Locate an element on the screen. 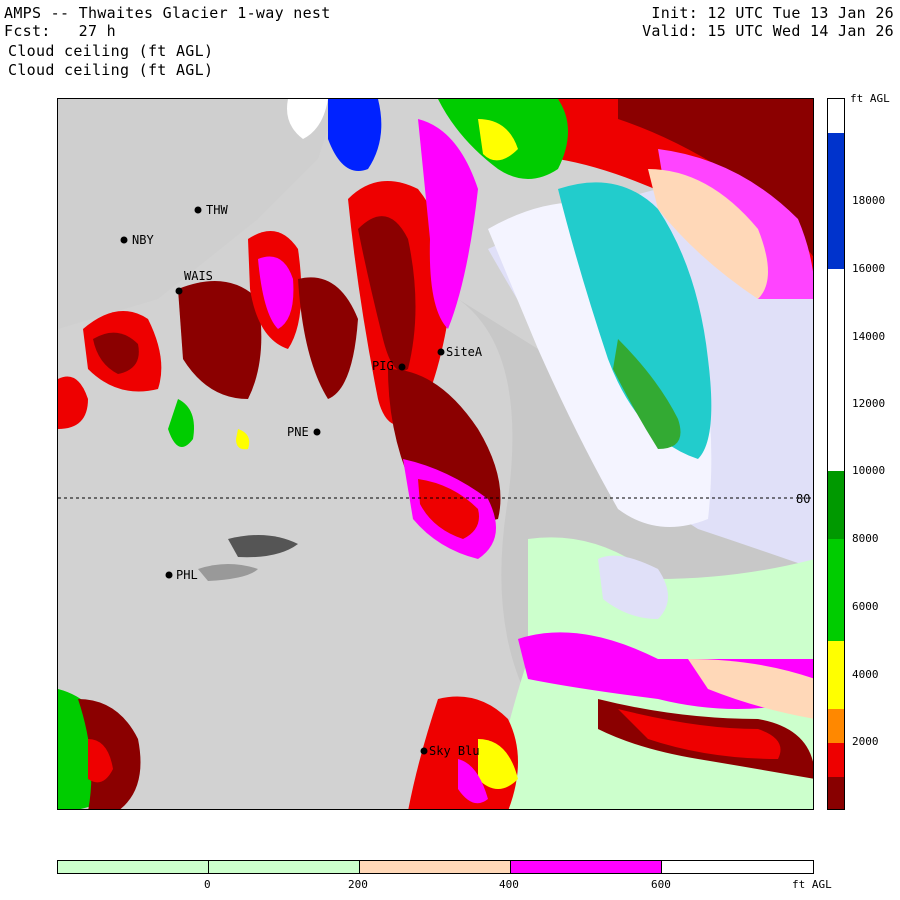 Image resolution: width=900 pixels, height=900 pixels. station-label: WAIS is located at coordinates (198, 276).